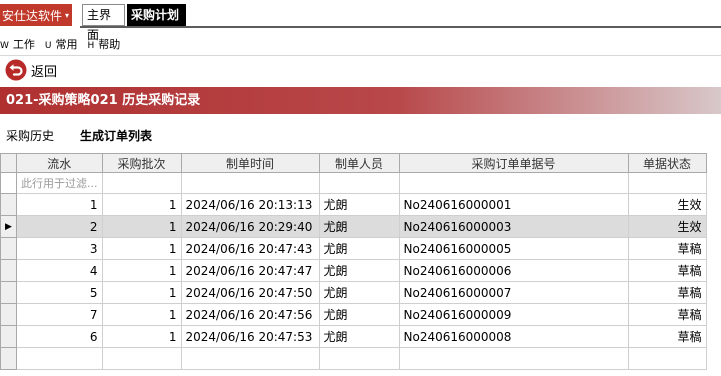  I want to click on chevron-down-icon: ▾, so click(67, 15).